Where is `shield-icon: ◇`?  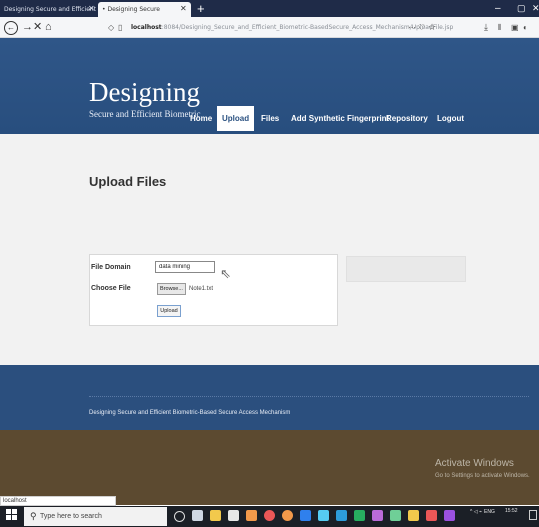
shield-icon: ◇ is located at coordinates (111, 27).